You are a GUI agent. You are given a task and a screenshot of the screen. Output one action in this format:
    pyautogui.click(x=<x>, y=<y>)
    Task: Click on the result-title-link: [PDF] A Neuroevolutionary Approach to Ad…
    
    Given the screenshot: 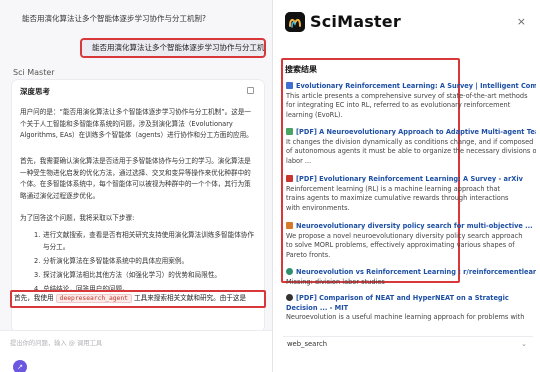 What is the action you would take?
    pyautogui.click(x=411, y=133)
    